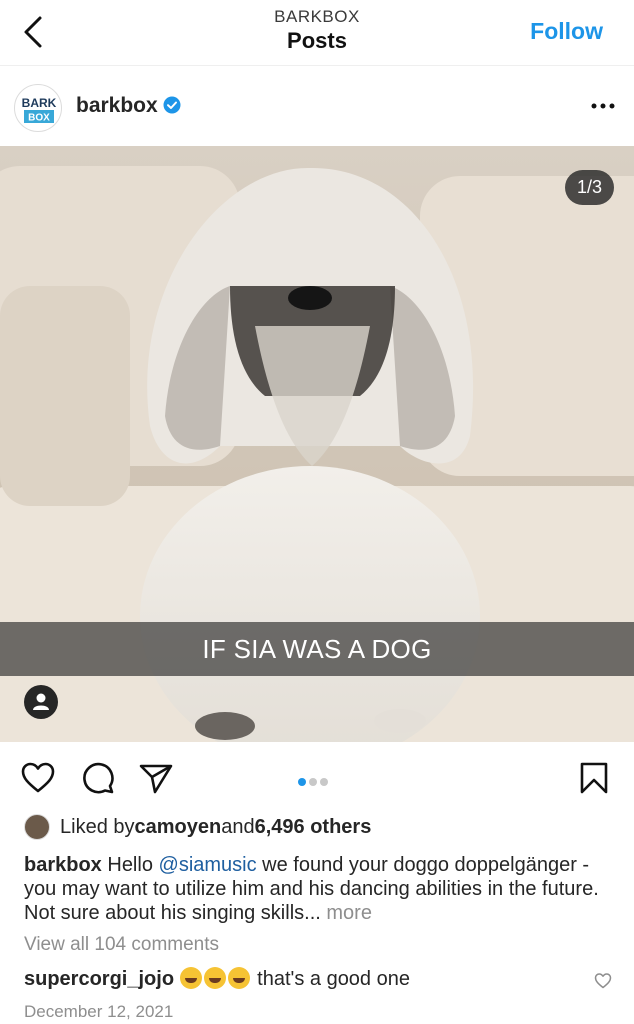 The image size is (634, 1024). I want to click on verified-icon, so click(172, 105).